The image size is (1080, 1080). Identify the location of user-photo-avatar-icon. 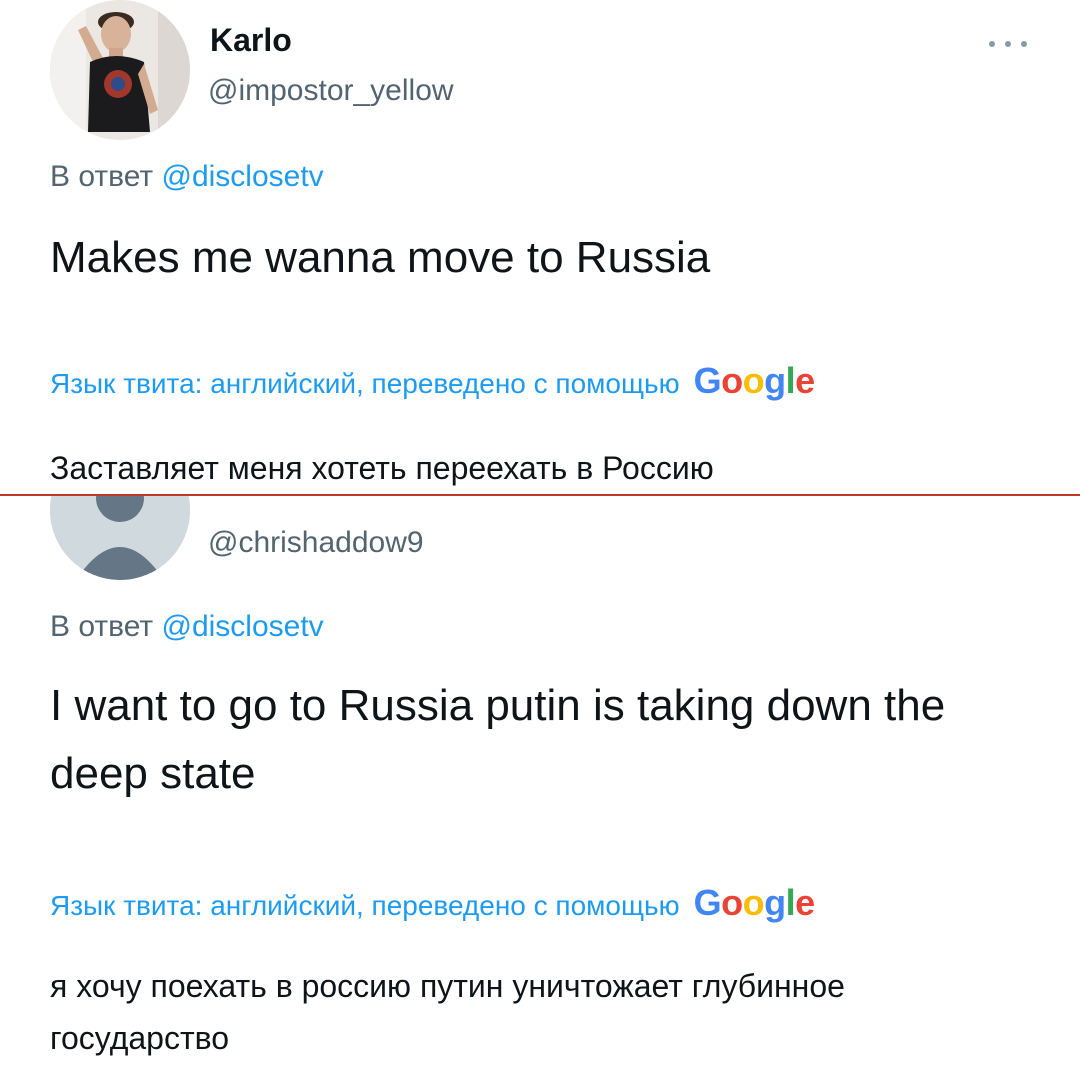
(120, 70).